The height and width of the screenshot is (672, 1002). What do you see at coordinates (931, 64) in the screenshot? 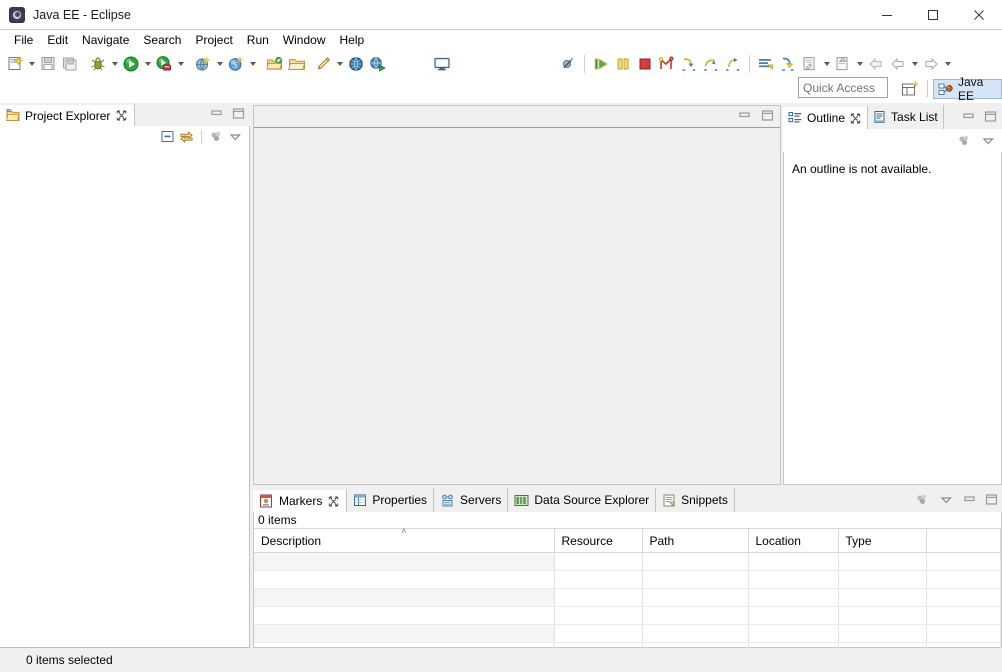
I see `forward-arrow-icon` at bounding box center [931, 64].